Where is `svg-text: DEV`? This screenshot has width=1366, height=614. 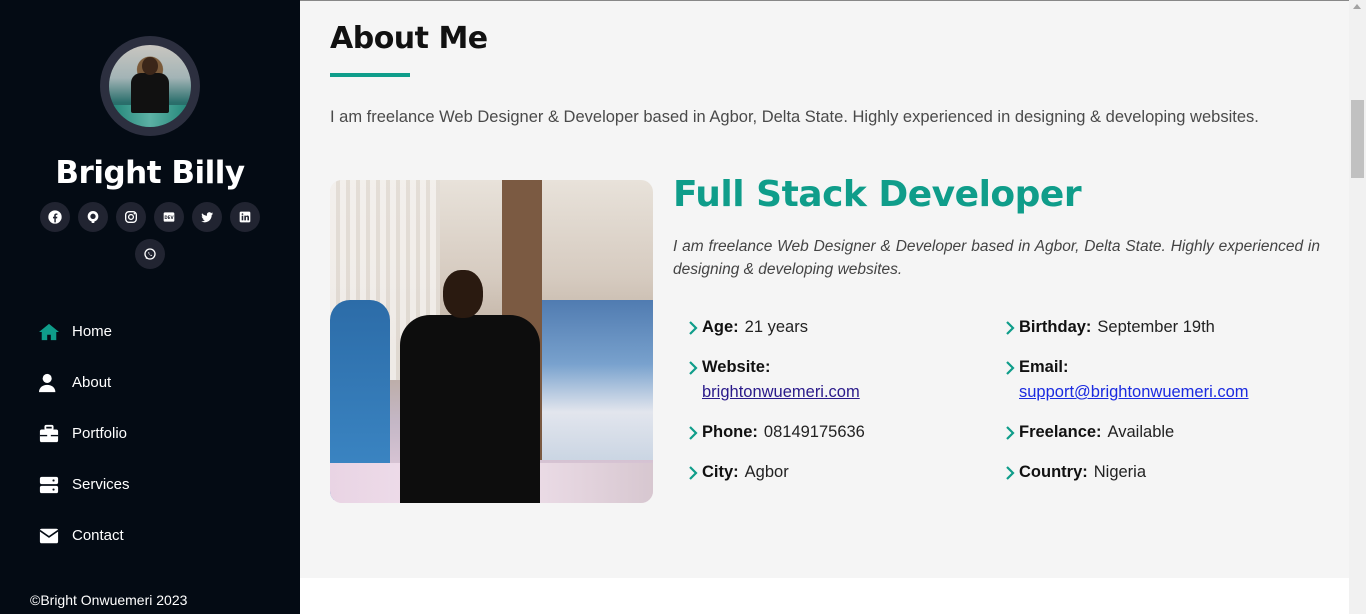
svg-text: DEV is located at coordinates (169, 217).